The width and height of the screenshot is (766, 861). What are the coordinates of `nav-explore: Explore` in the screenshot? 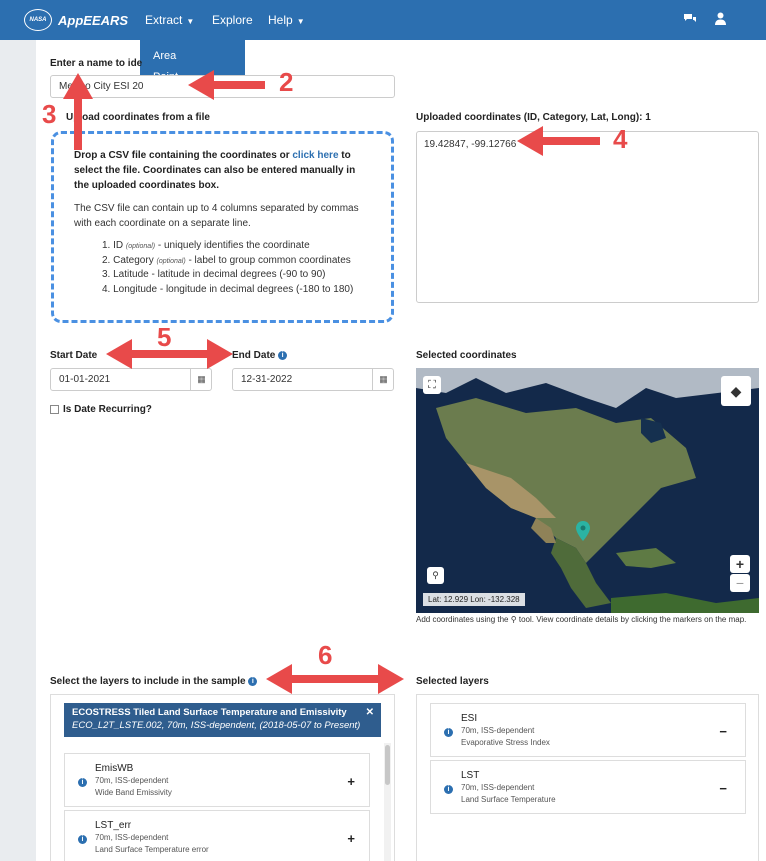 It's located at (232, 20).